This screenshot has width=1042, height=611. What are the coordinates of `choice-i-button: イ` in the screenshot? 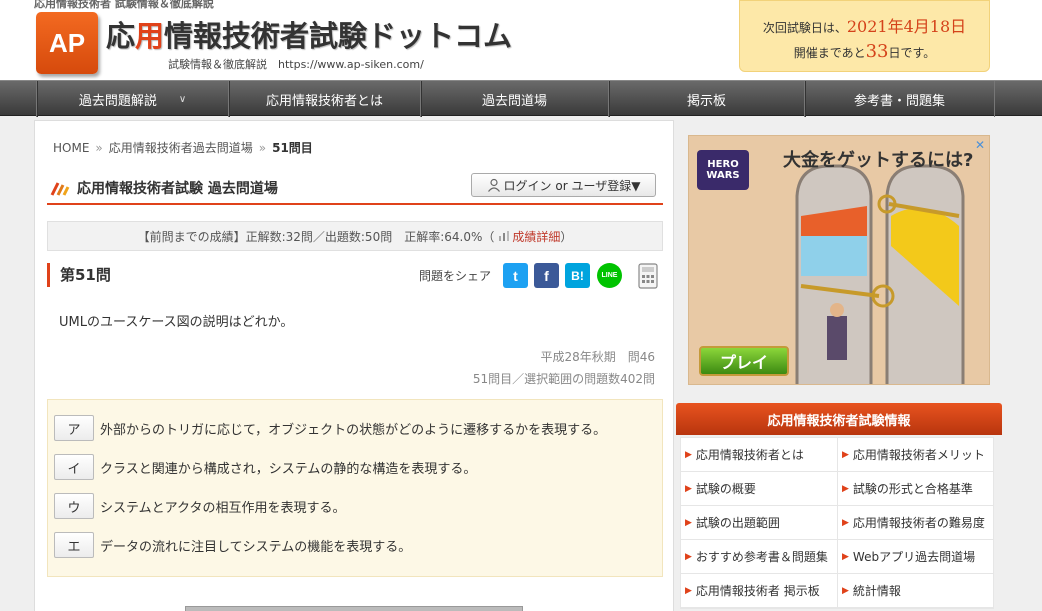 It's located at (74, 467).